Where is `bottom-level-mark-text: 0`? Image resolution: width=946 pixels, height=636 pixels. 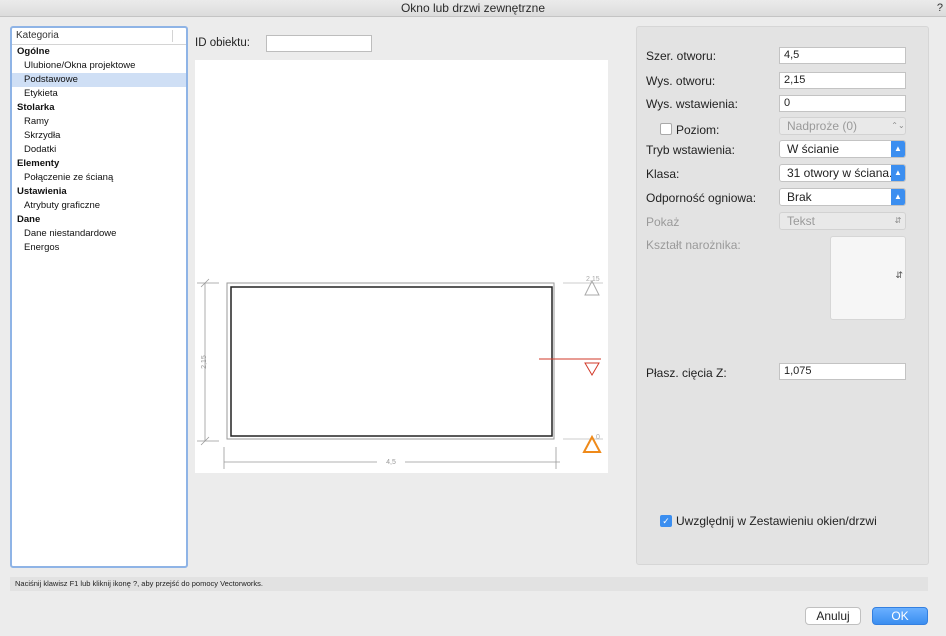
bottom-level-mark-text: 0 is located at coordinates (598, 437).